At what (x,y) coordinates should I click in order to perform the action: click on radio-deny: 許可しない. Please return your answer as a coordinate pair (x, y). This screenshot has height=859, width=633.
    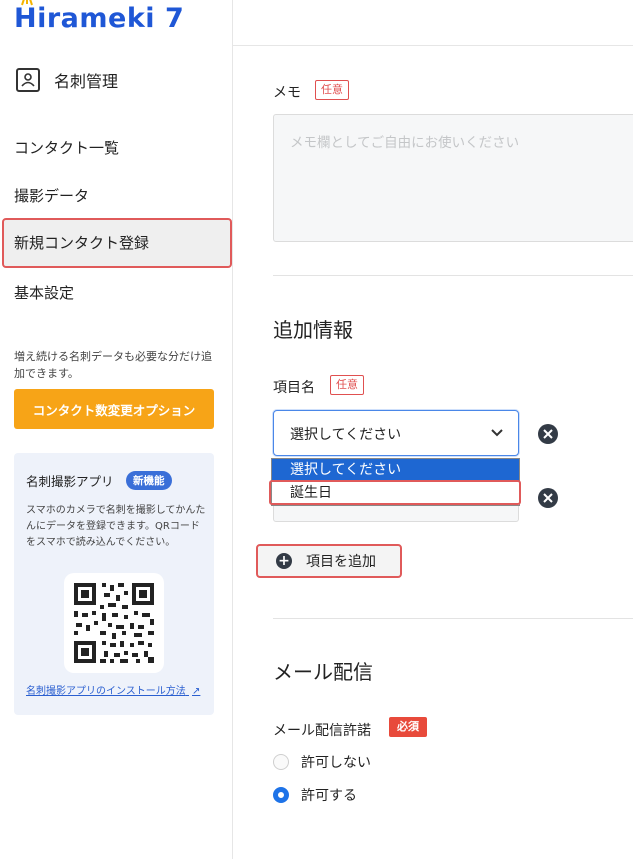
    Looking at the image, I should click on (322, 762).